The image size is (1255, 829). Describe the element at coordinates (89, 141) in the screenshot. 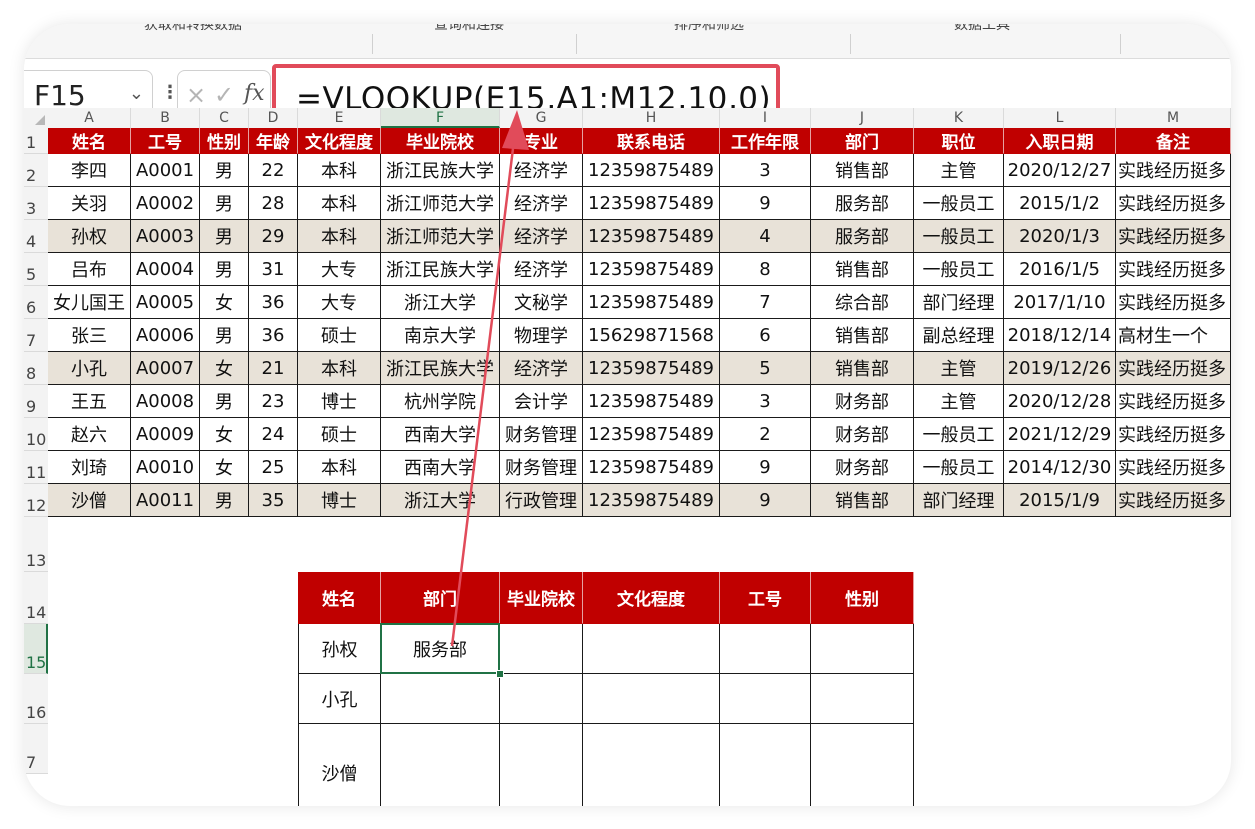

I see `table-header-cell: 姓名` at that location.